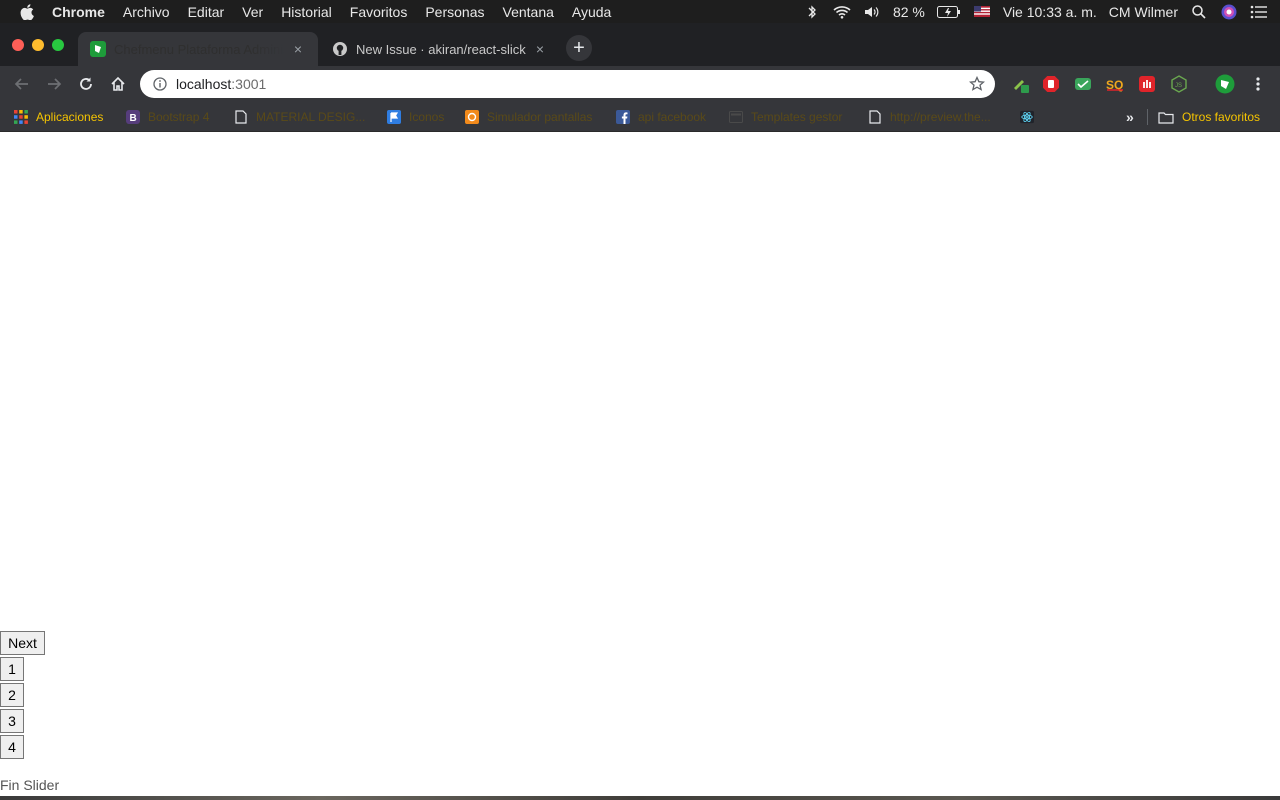  Describe the element at coordinates (1258, 84) in the screenshot. I see `chrome-menu-icon` at that location.